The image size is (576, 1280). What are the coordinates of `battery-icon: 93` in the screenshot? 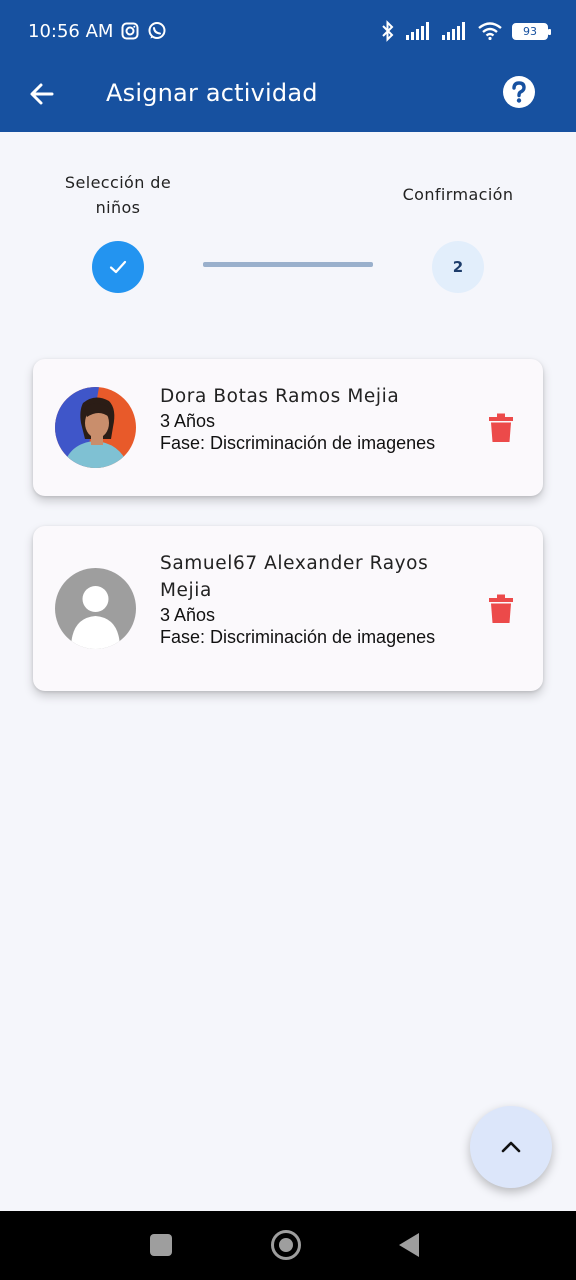 It's located at (531, 31).